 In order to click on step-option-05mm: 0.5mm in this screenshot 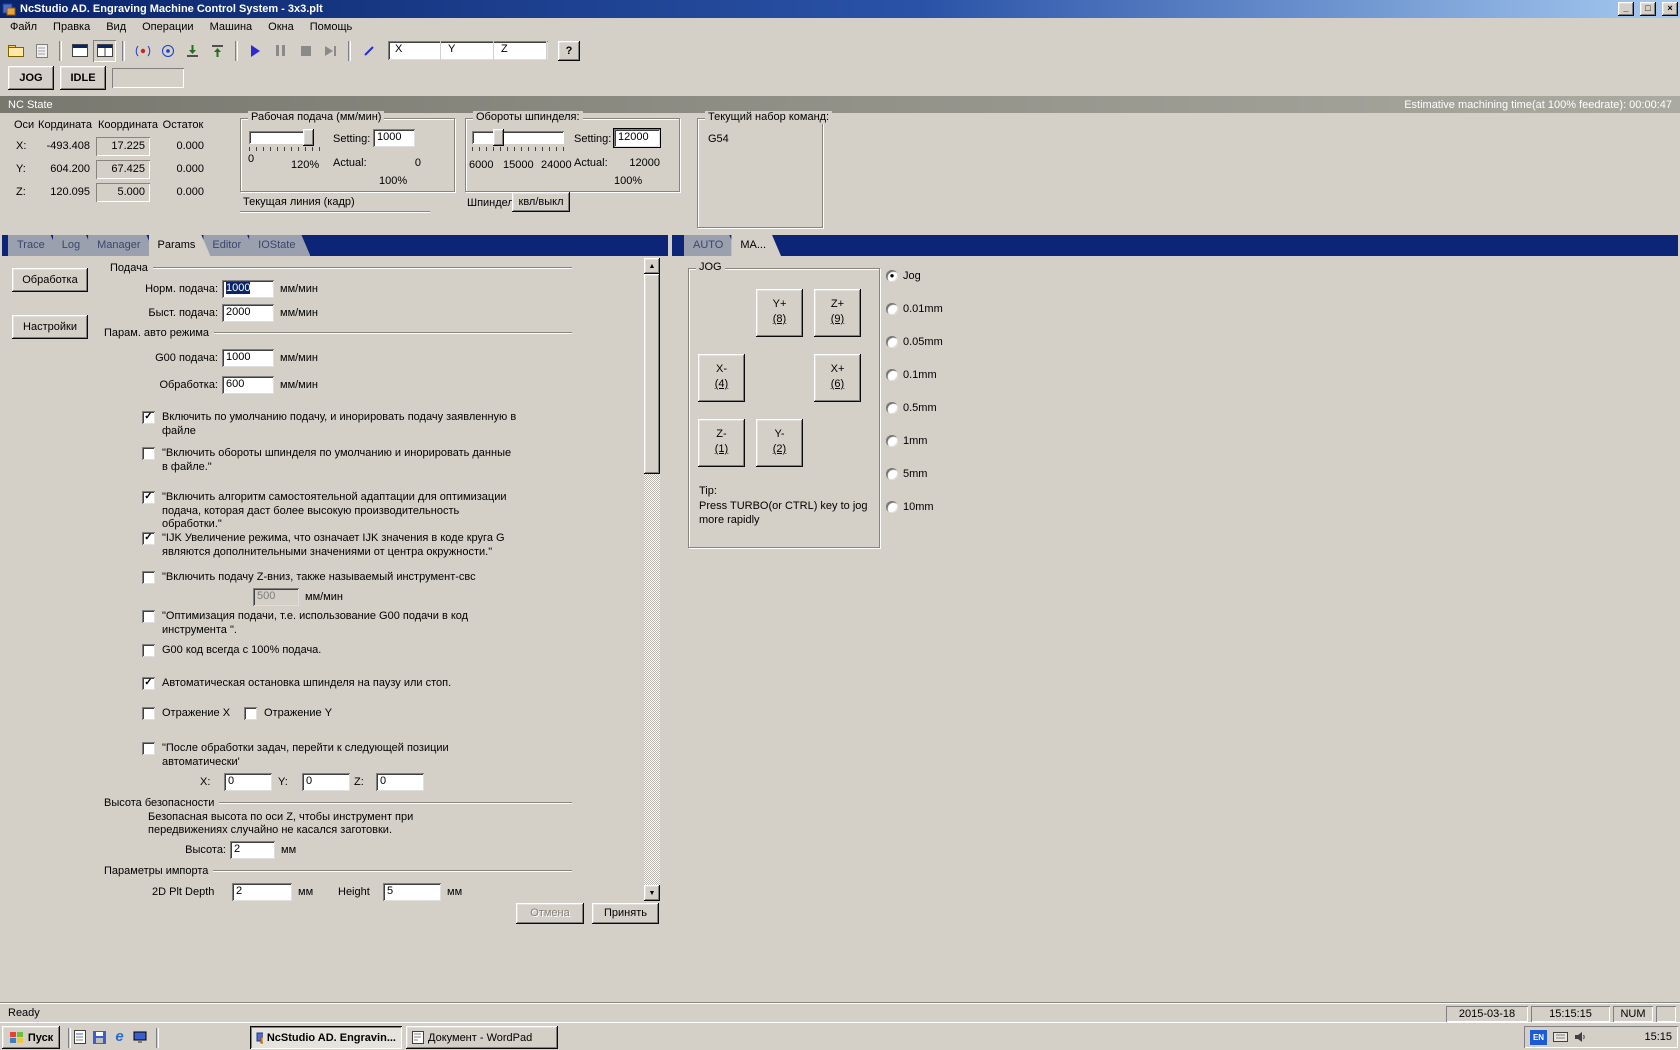, I will do `click(911, 408)`.